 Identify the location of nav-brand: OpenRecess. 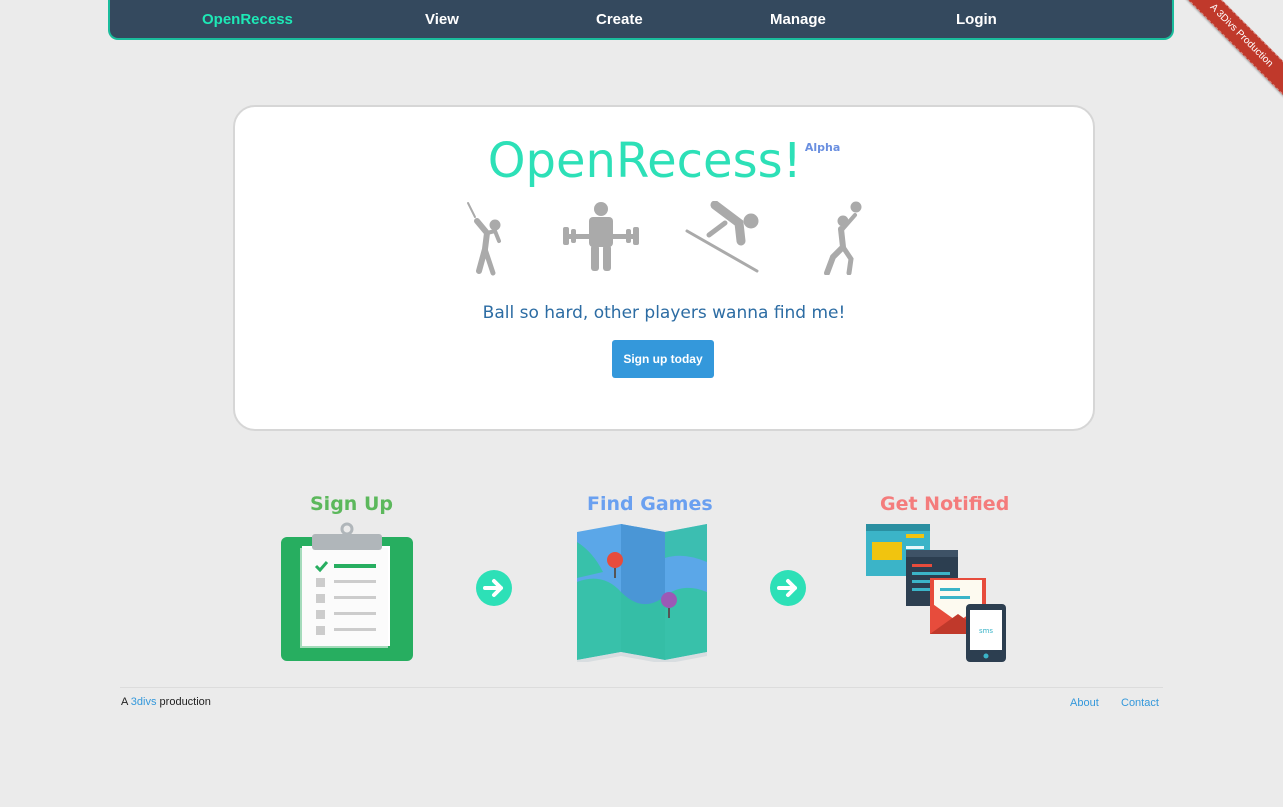
(247, 19).